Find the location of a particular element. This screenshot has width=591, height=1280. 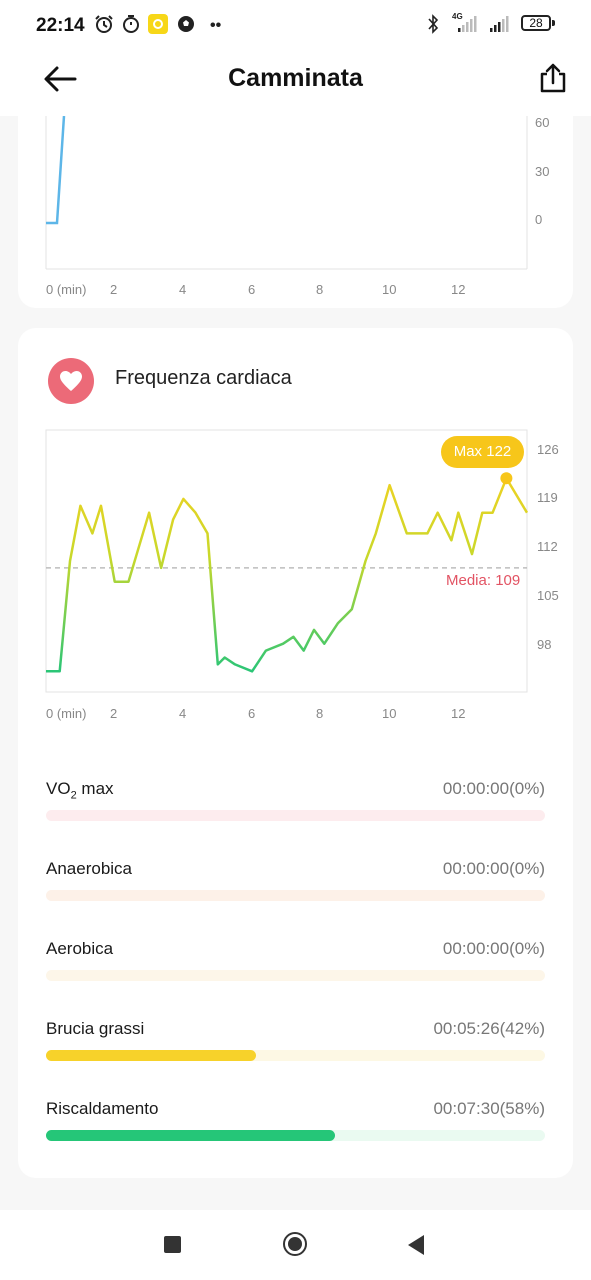

hr-y-tick: 98 is located at coordinates (544, 644).